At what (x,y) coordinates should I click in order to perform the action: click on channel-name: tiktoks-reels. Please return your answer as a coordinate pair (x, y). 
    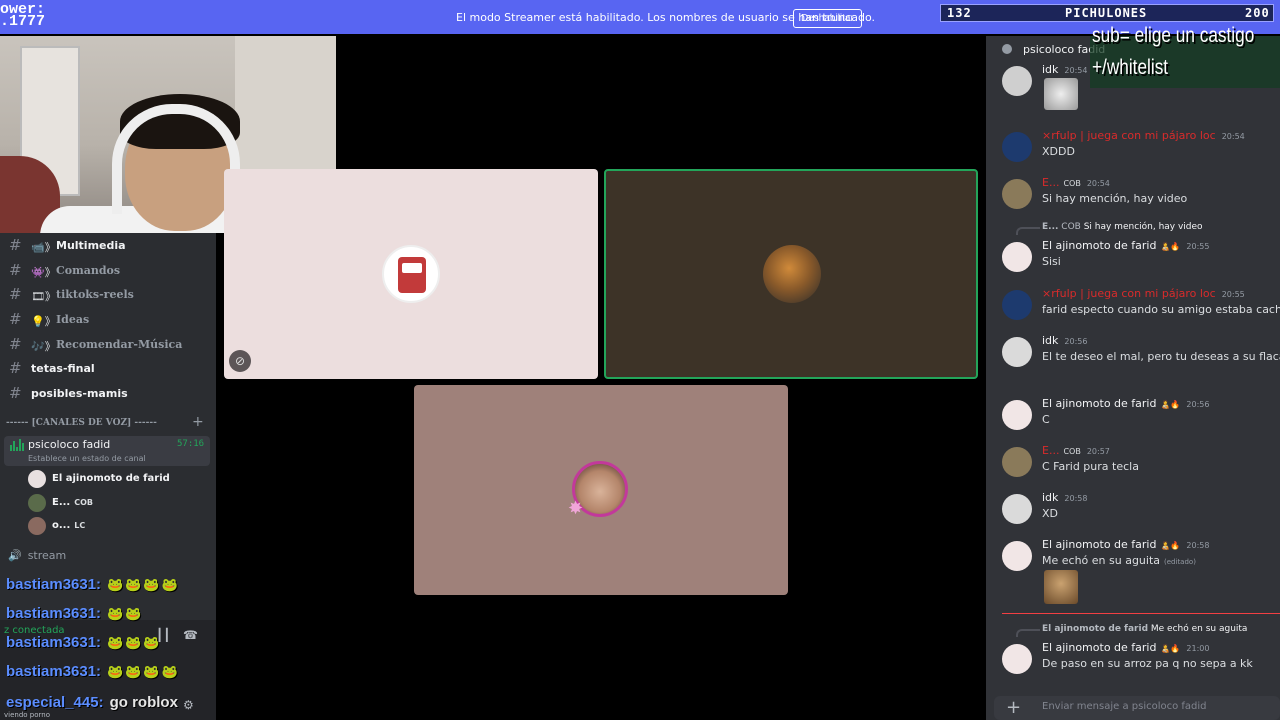
    Looking at the image, I should click on (95, 294).